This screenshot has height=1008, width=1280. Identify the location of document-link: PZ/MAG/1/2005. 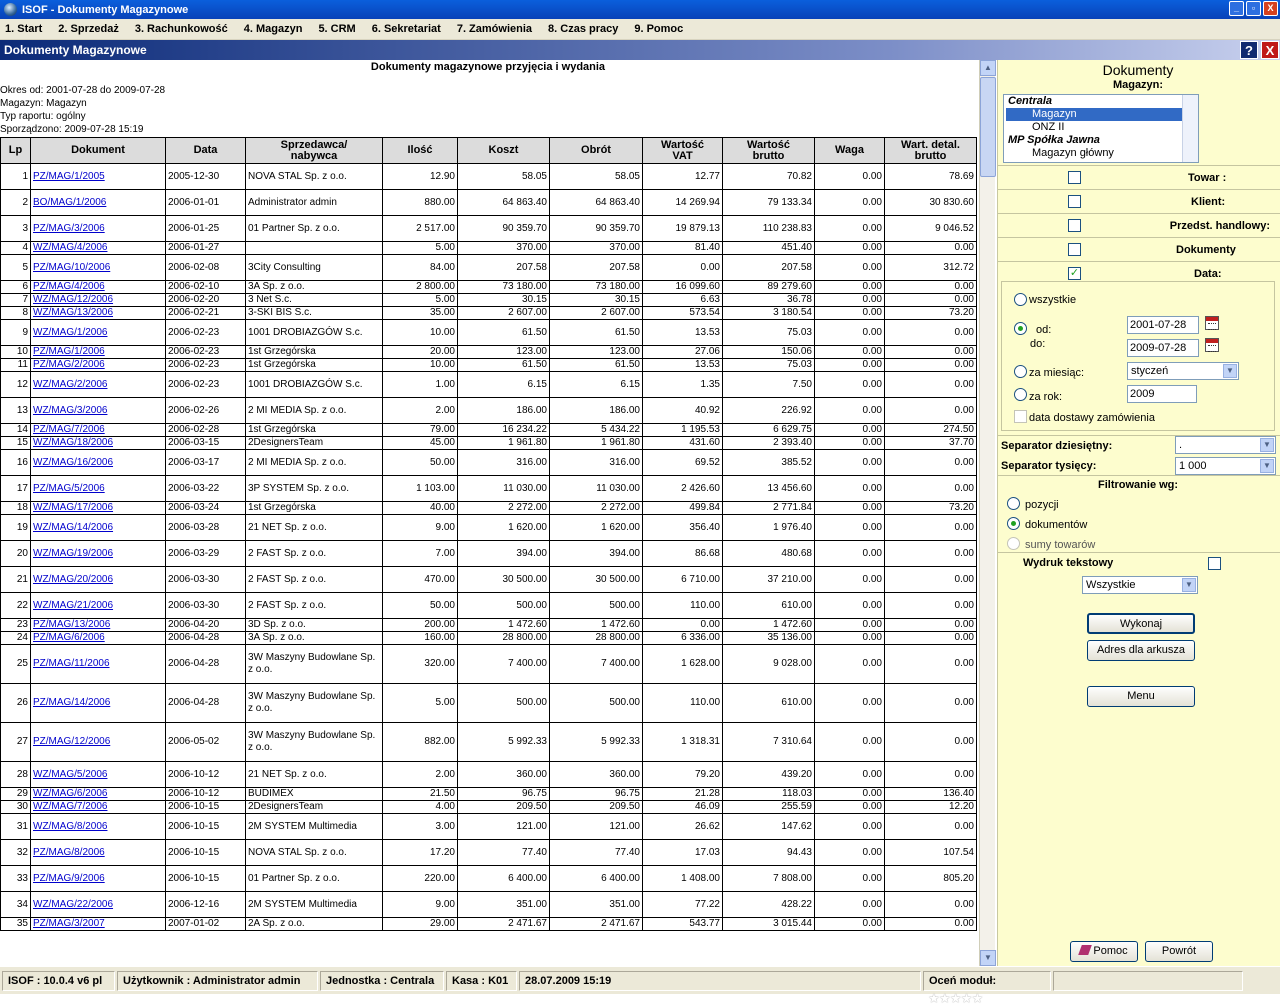
(69, 176).